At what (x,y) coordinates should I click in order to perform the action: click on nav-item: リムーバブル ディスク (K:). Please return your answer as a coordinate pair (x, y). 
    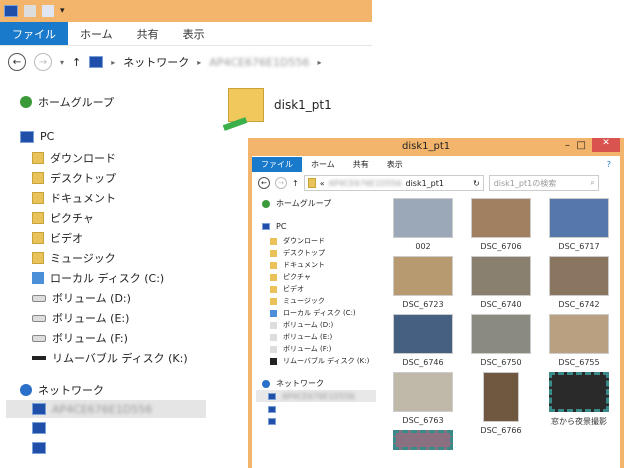
    Looking at the image, I should click on (319, 361).